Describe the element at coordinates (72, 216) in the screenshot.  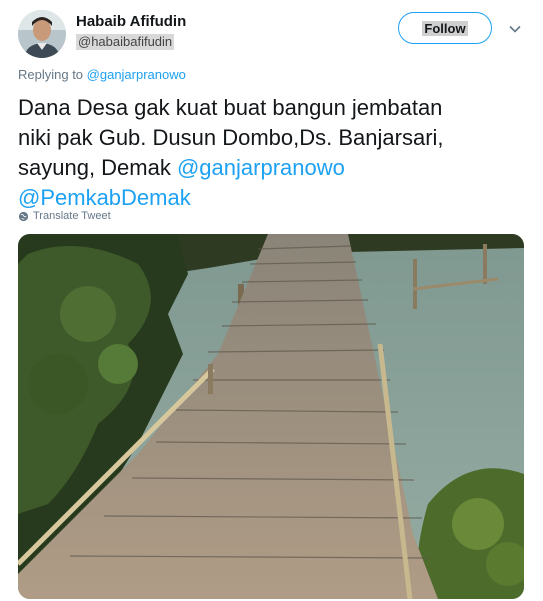
I see `translate-label: Translate Tweet` at that location.